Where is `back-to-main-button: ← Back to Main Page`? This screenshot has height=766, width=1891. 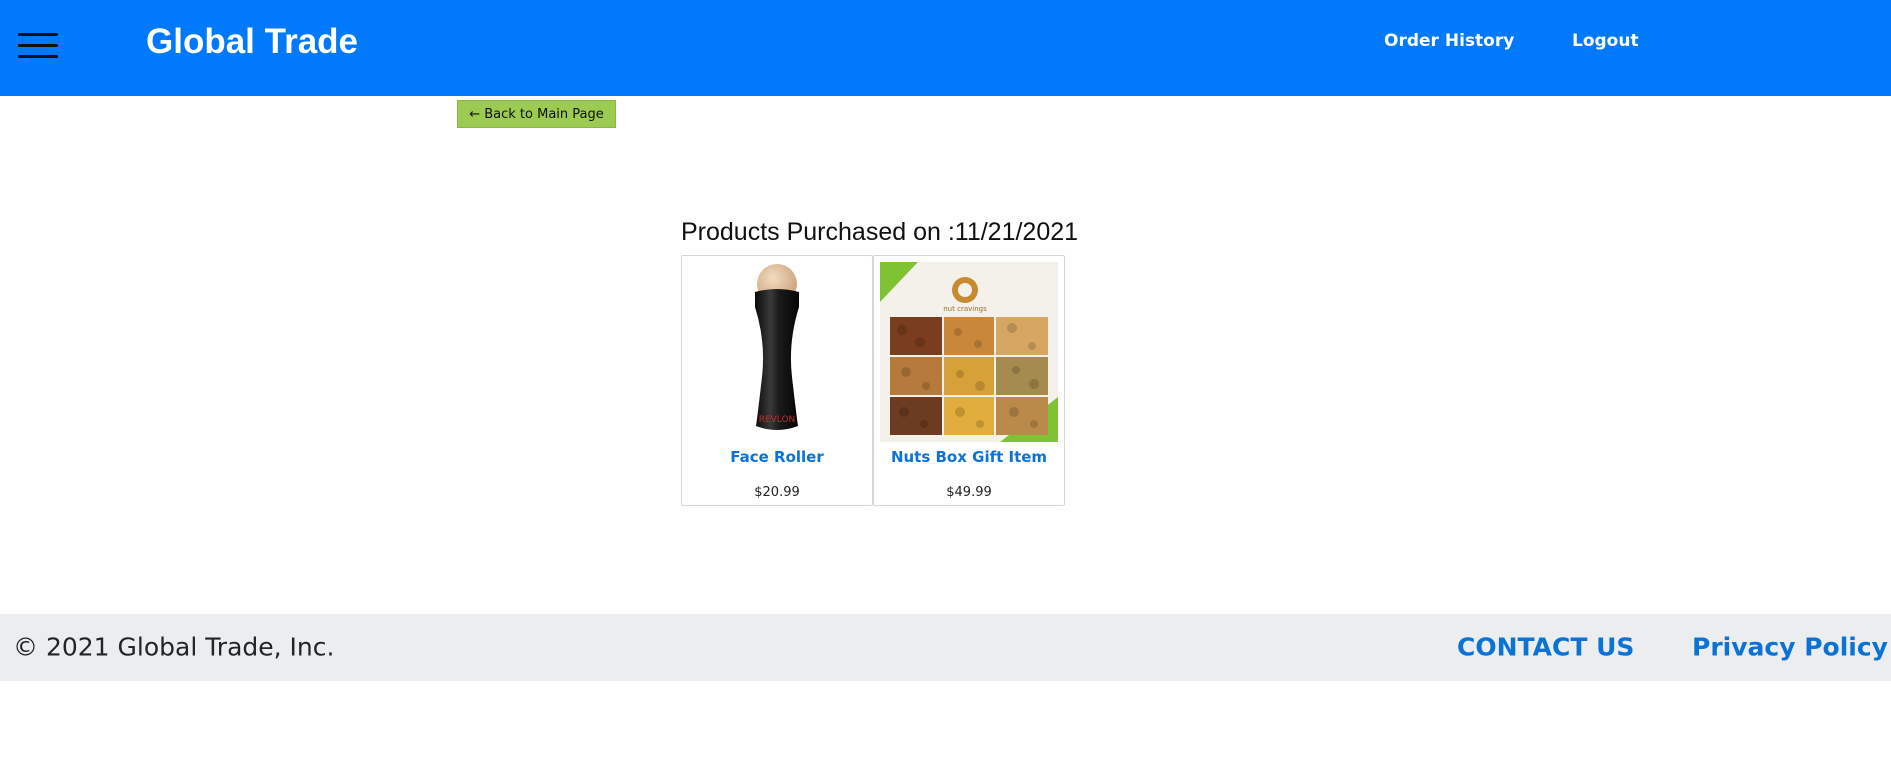
back-to-main-button: ← Back to Main Page is located at coordinates (536, 114).